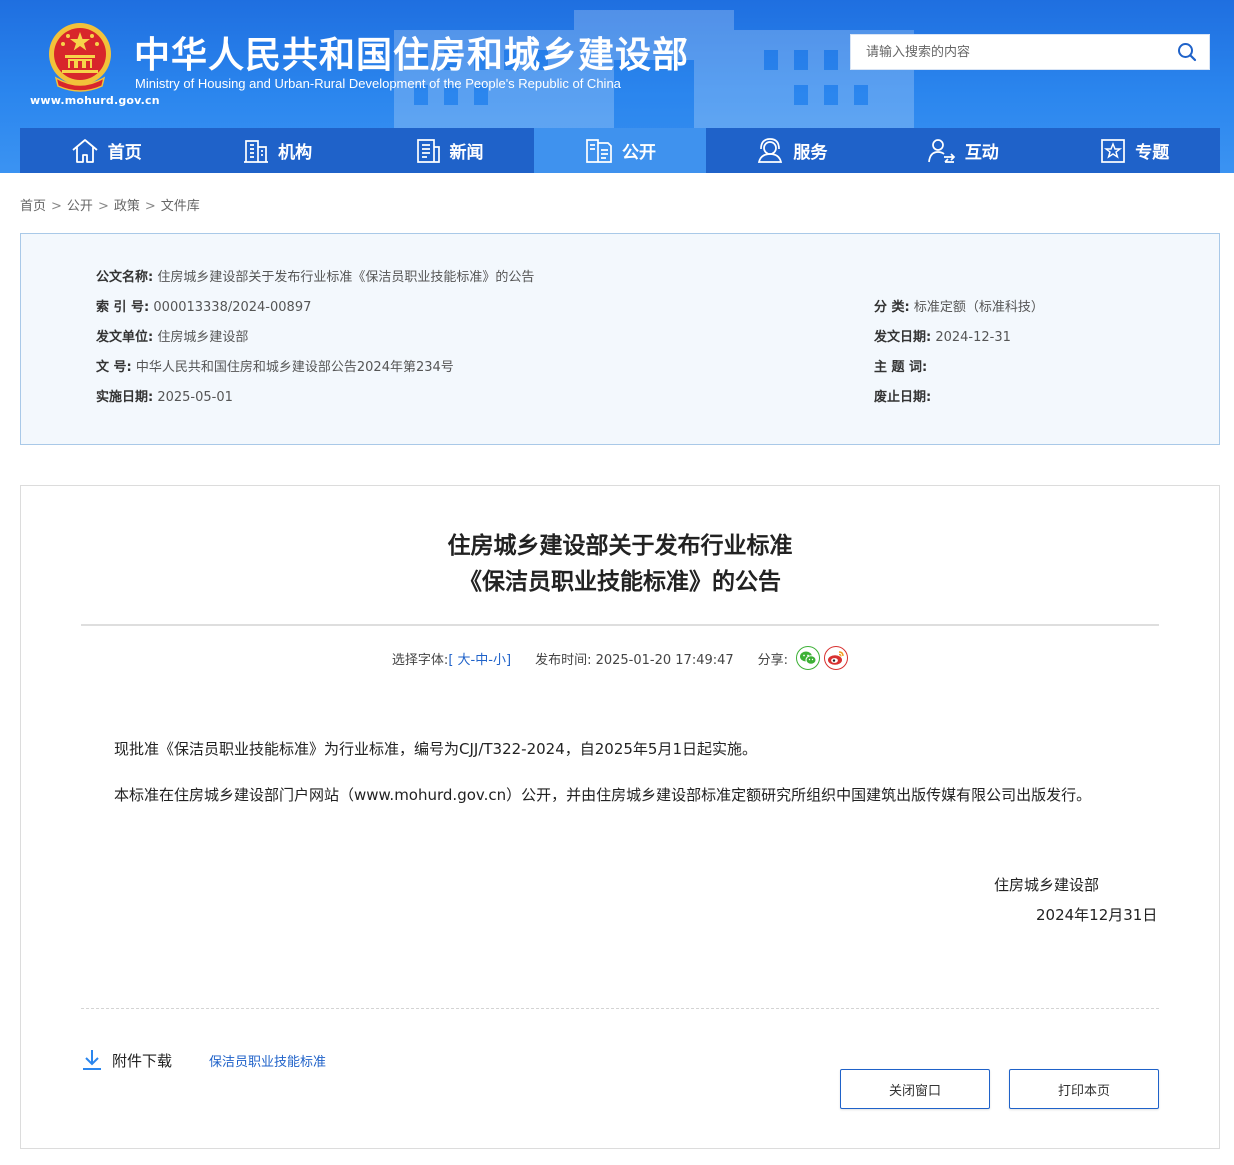 This screenshot has height=1165, width=1234. Describe the element at coordinates (915, 1089) in the screenshot. I see `close-window-button: 关闭窗口` at that location.